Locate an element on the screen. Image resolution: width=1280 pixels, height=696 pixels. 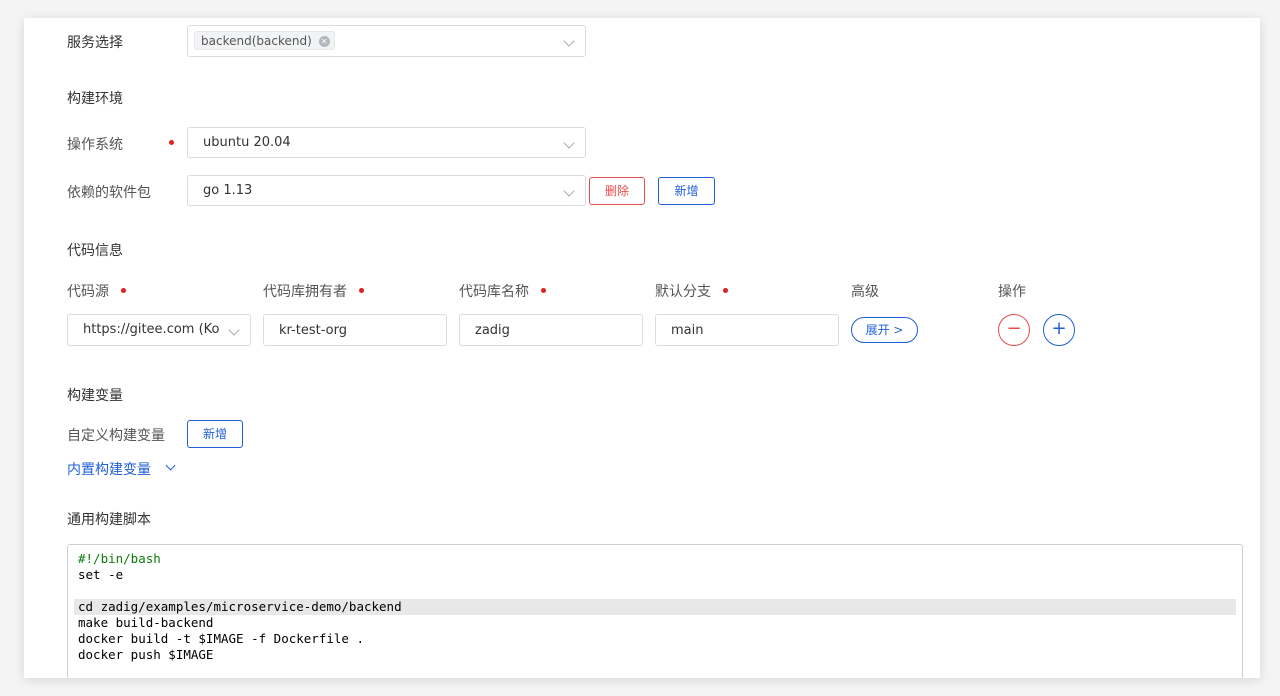
expand-advanced-button: 展开 > is located at coordinates (884, 330).